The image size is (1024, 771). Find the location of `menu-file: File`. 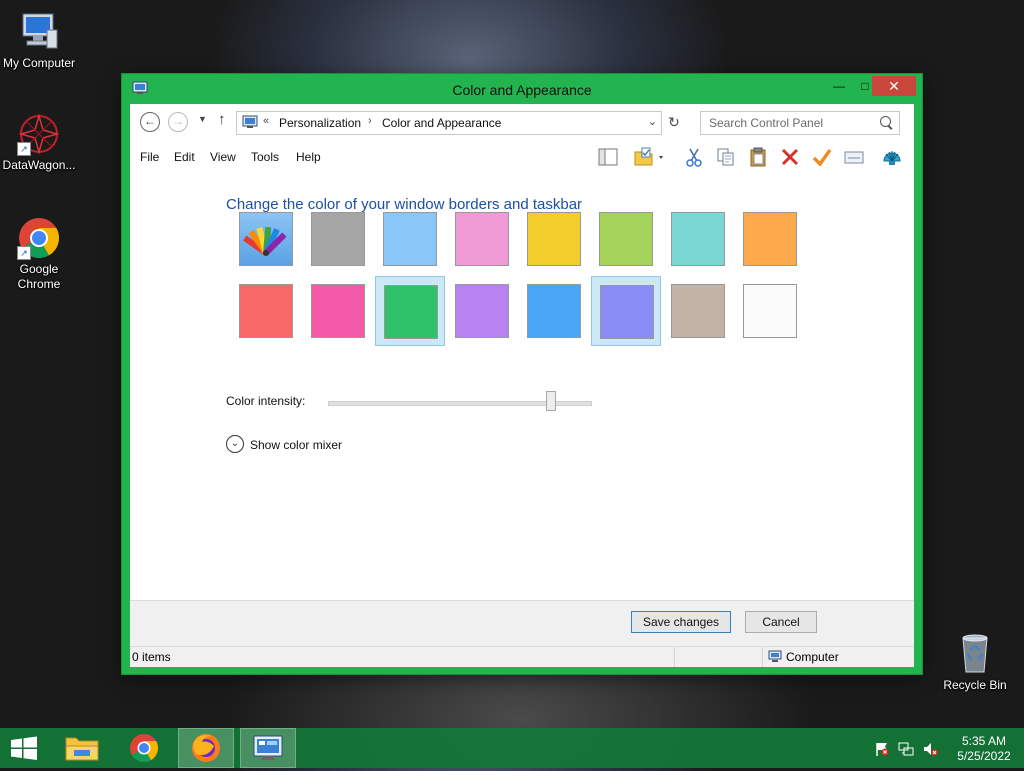

menu-file: File is located at coordinates (149, 157).